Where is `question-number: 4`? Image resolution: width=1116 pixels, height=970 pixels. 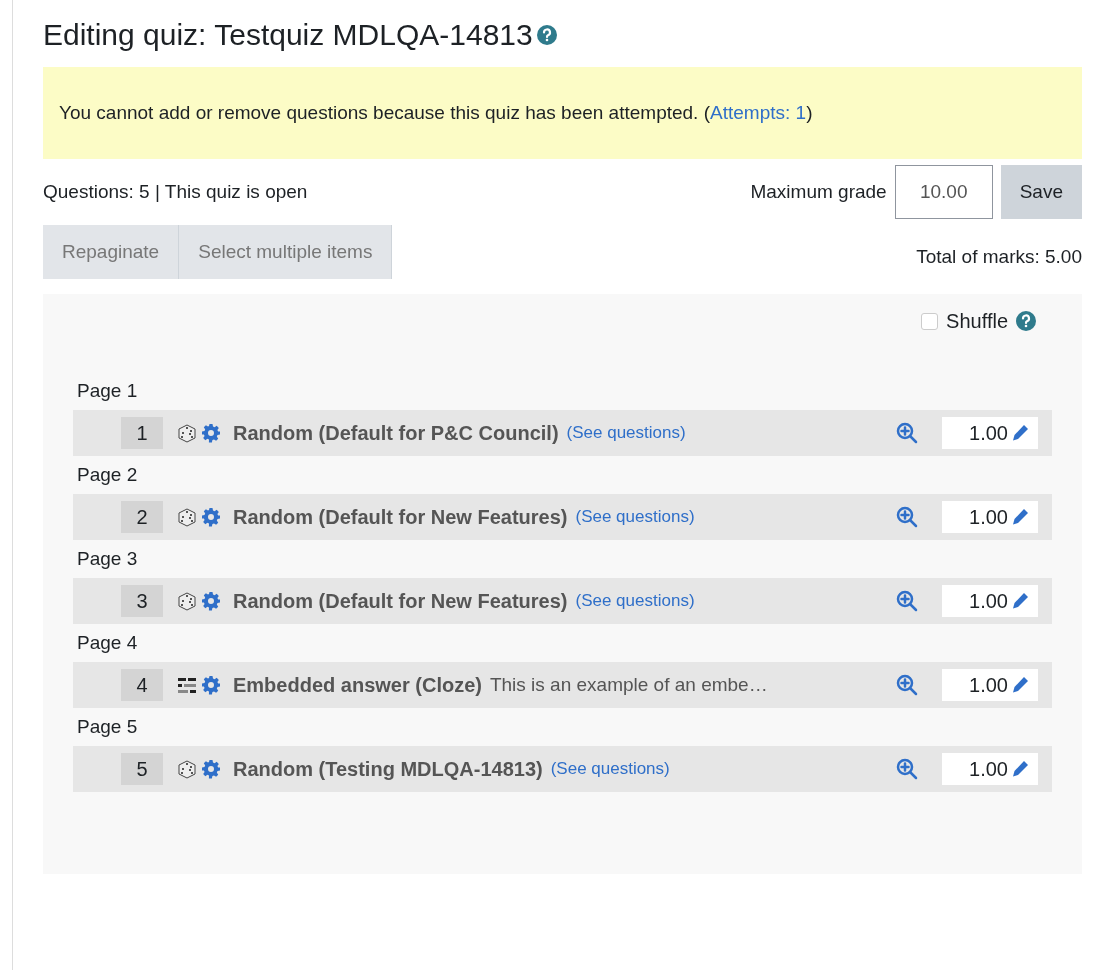
question-number: 4 is located at coordinates (142, 685).